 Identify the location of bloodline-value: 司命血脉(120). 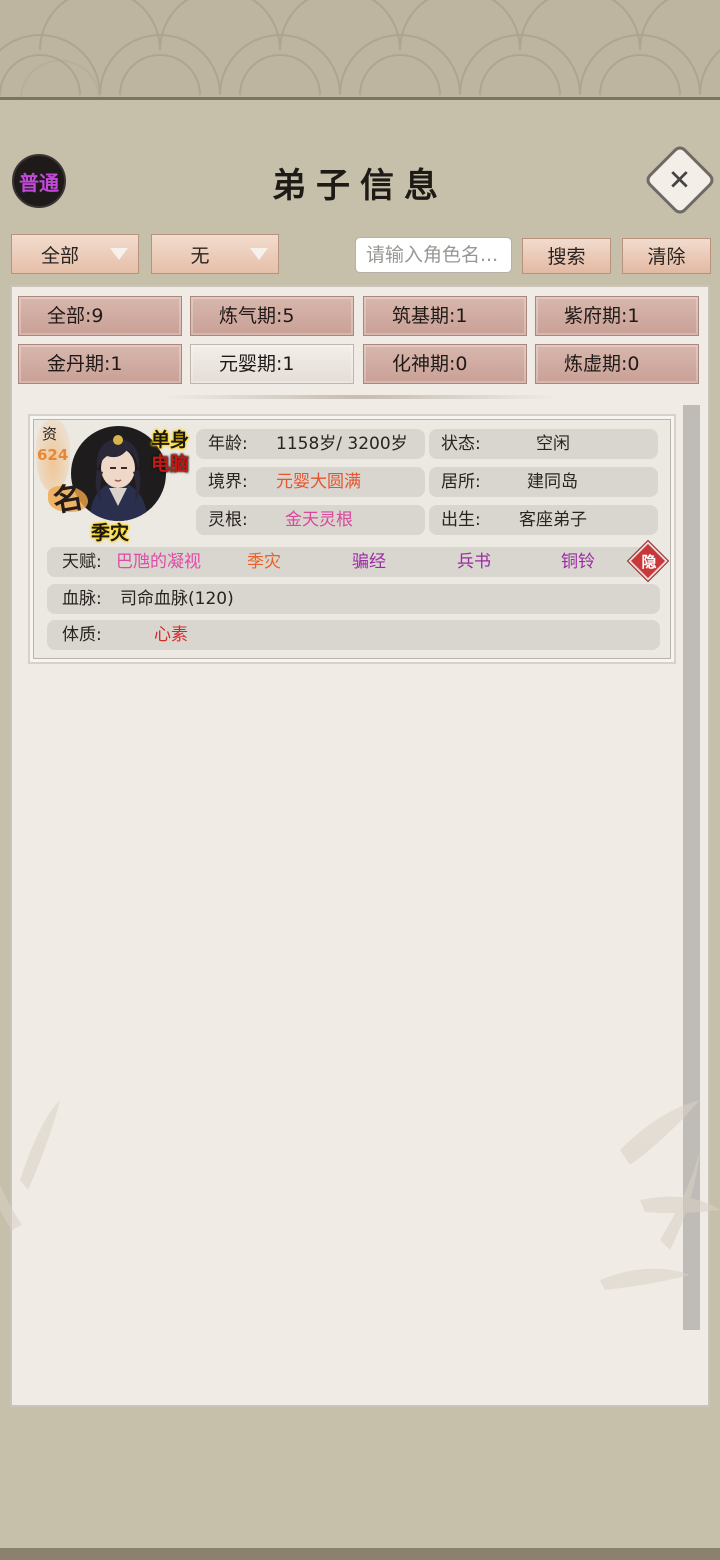
(177, 599).